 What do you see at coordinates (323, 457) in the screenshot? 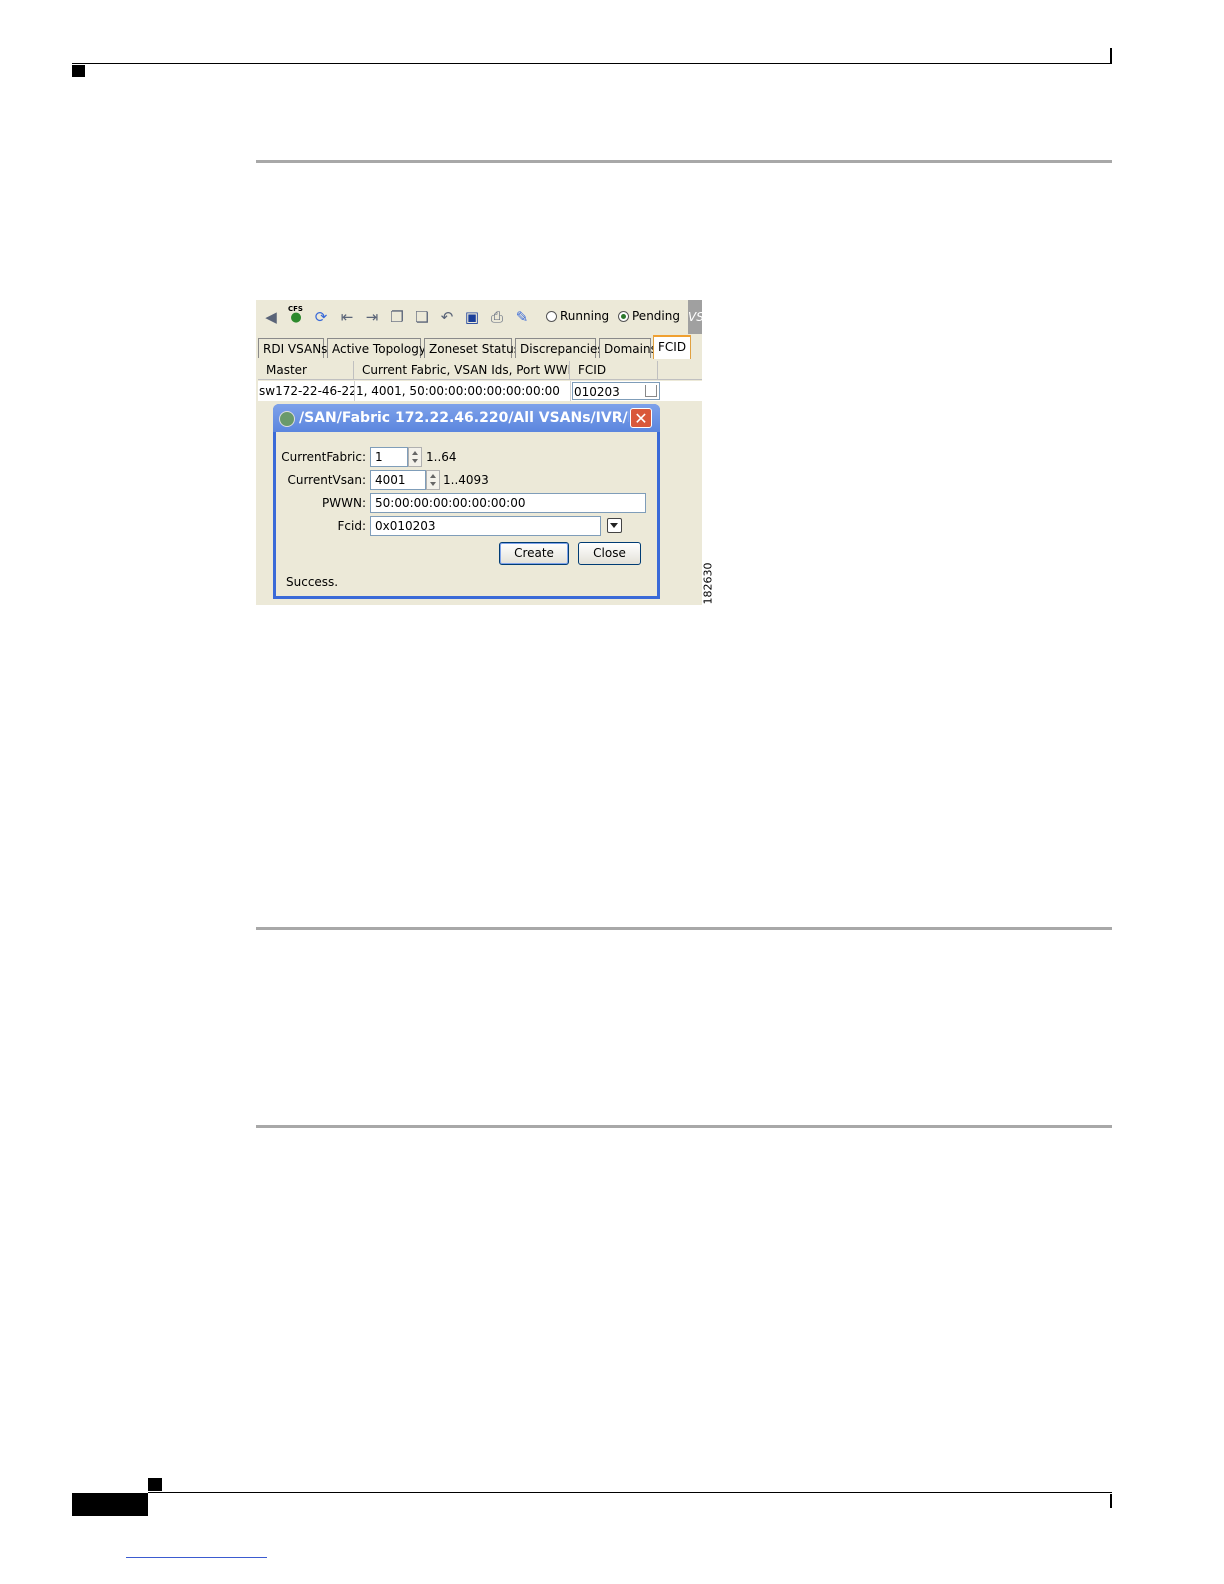
I see `current-fabric-label: CurrentFabric:` at bounding box center [323, 457].